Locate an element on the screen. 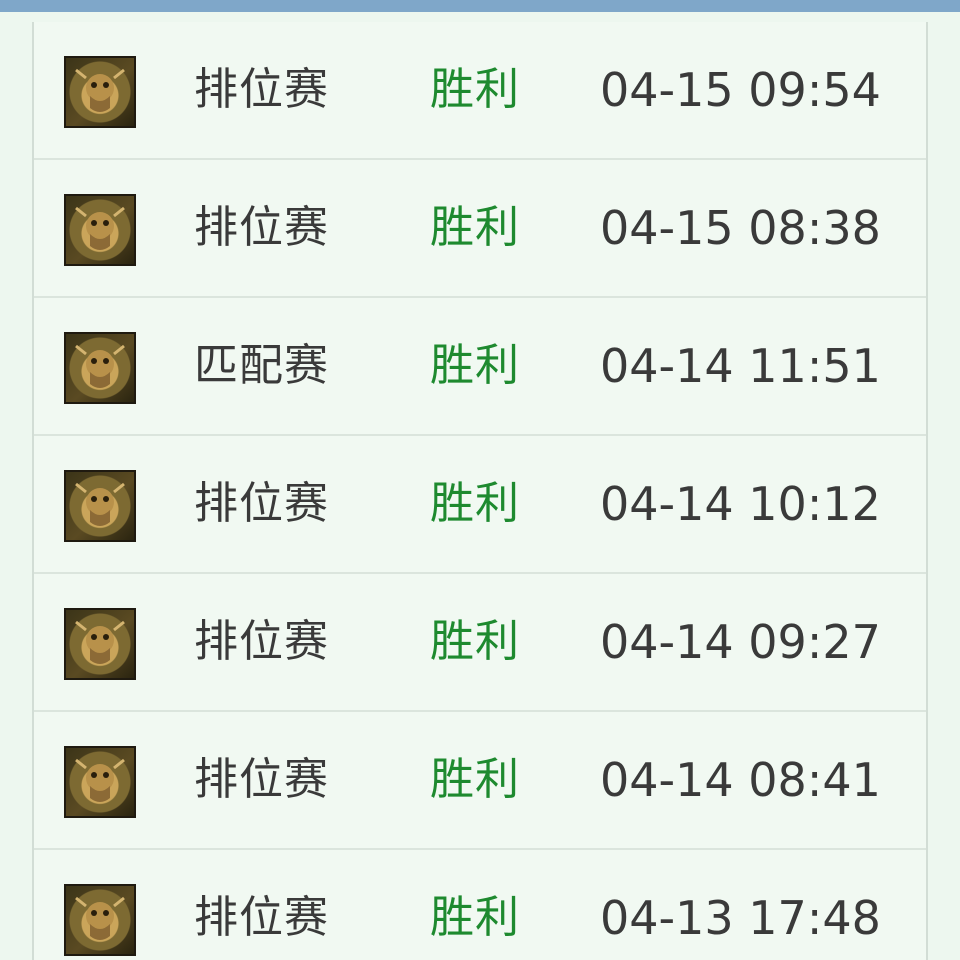  match-row: 排位赛 胜利 04-14 10:12 is located at coordinates (480, 505).